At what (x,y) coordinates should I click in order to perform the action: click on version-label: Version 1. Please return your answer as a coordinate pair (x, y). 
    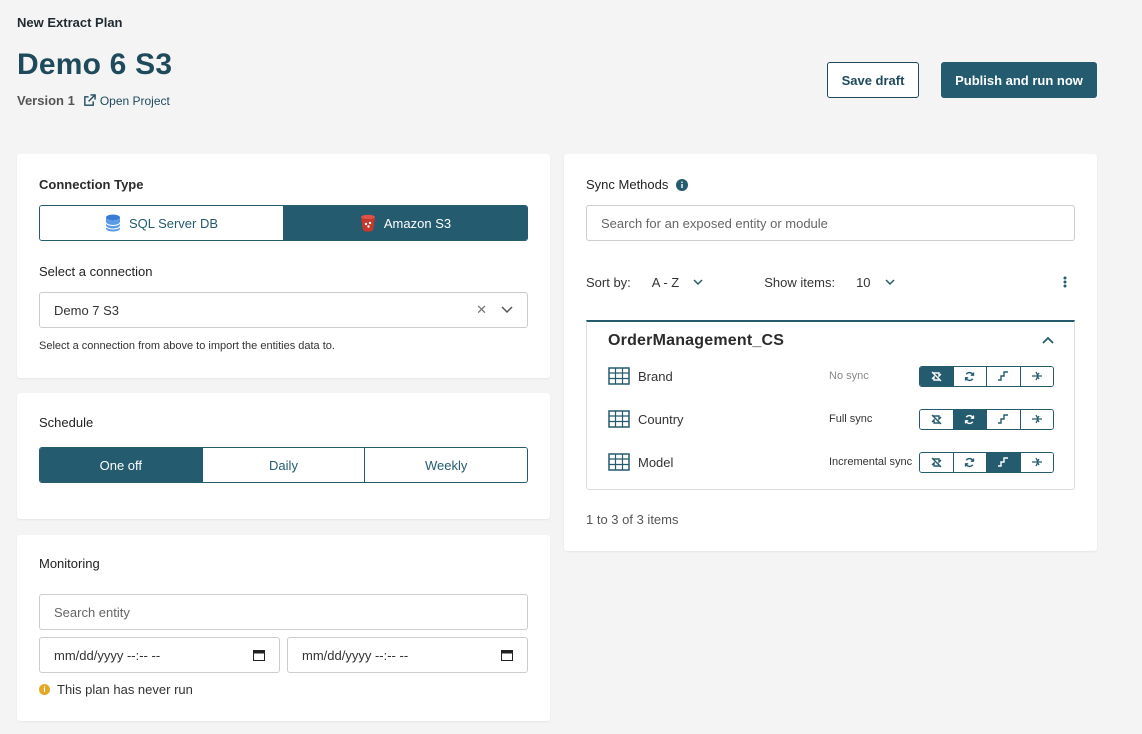
    Looking at the image, I should click on (46, 100).